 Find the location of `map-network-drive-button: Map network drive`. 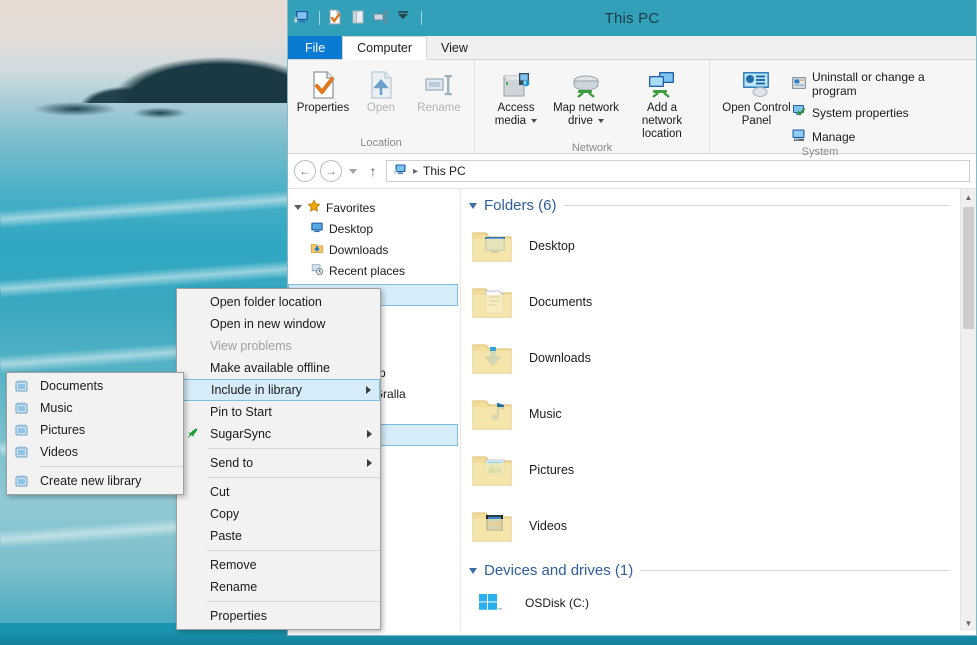

map-network-drive-button: Map network drive is located at coordinates (586, 103).